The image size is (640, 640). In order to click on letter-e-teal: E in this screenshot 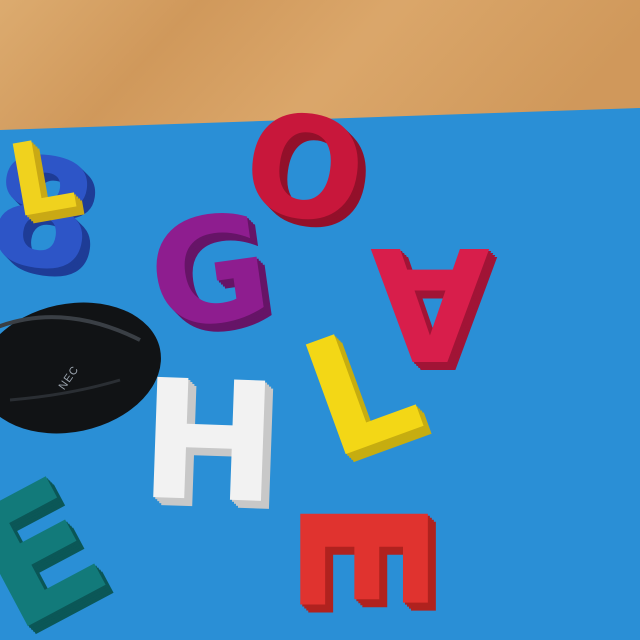, I will do `click(68, 540)`.